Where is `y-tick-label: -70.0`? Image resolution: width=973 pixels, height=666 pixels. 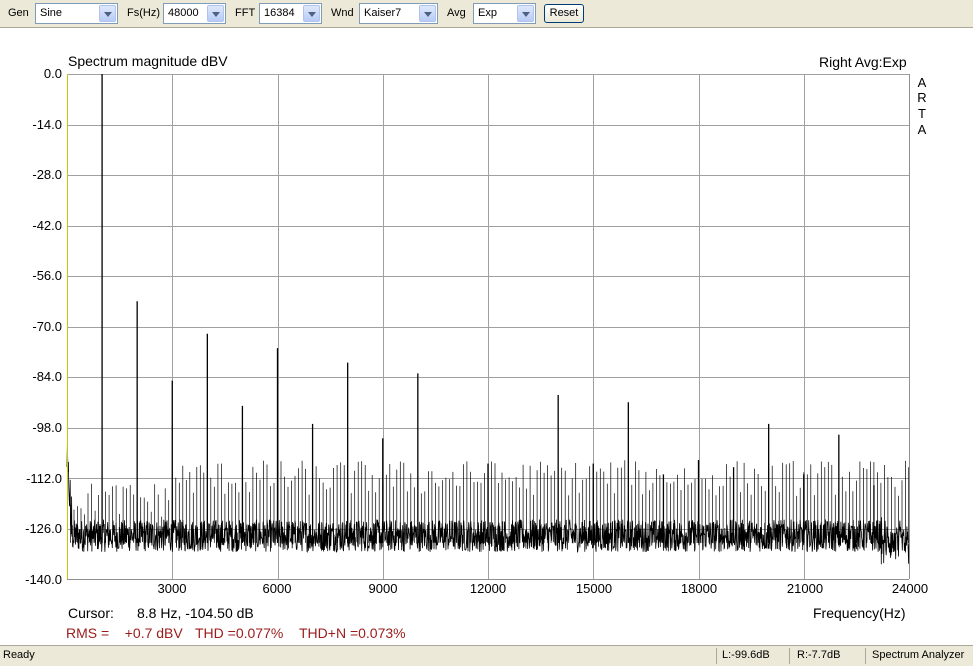
y-tick-label: -70.0 is located at coordinates (47, 326).